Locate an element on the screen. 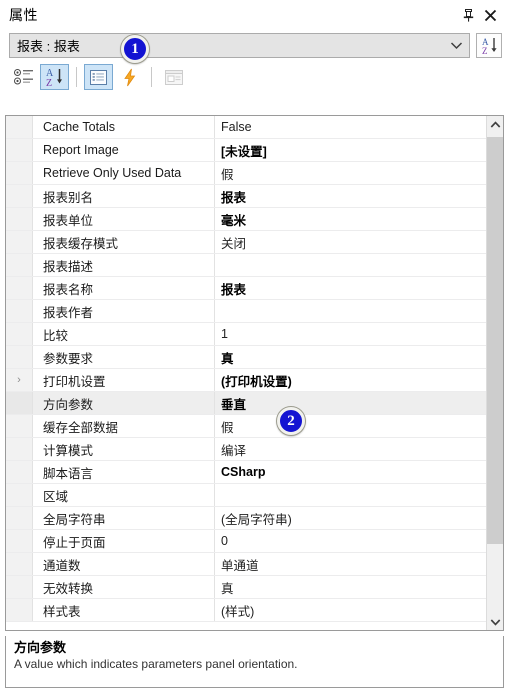 The height and width of the screenshot is (692, 509). property-name-cell: 报表单位 is located at coordinates (124, 219).